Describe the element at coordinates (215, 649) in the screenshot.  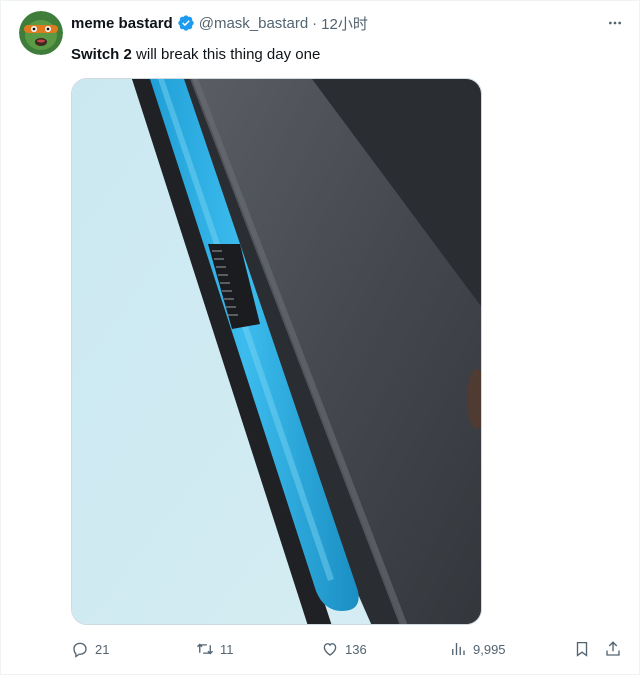
I see `retweet-button: 11` at that location.